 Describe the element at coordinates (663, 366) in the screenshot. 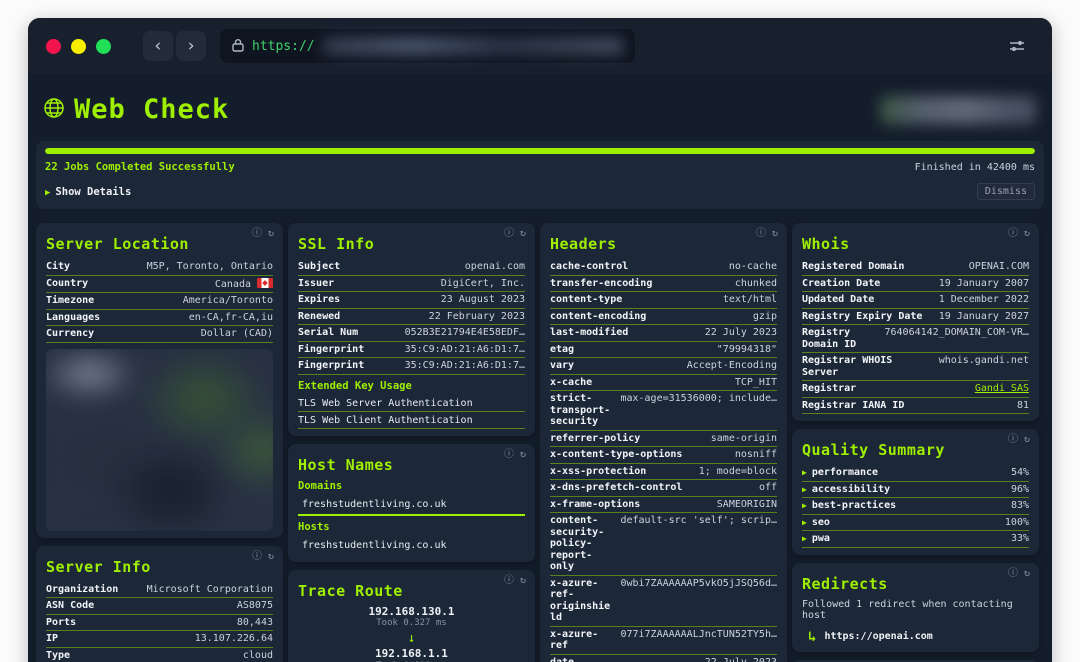

I see `data-row: vary Accept-Encoding` at that location.